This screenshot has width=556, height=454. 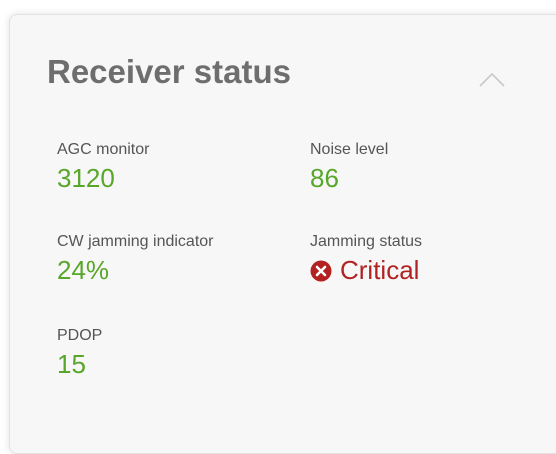 What do you see at coordinates (349, 167) in the screenshot?
I see `noise-level-field: Noise level 86` at bounding box center [349, 167].